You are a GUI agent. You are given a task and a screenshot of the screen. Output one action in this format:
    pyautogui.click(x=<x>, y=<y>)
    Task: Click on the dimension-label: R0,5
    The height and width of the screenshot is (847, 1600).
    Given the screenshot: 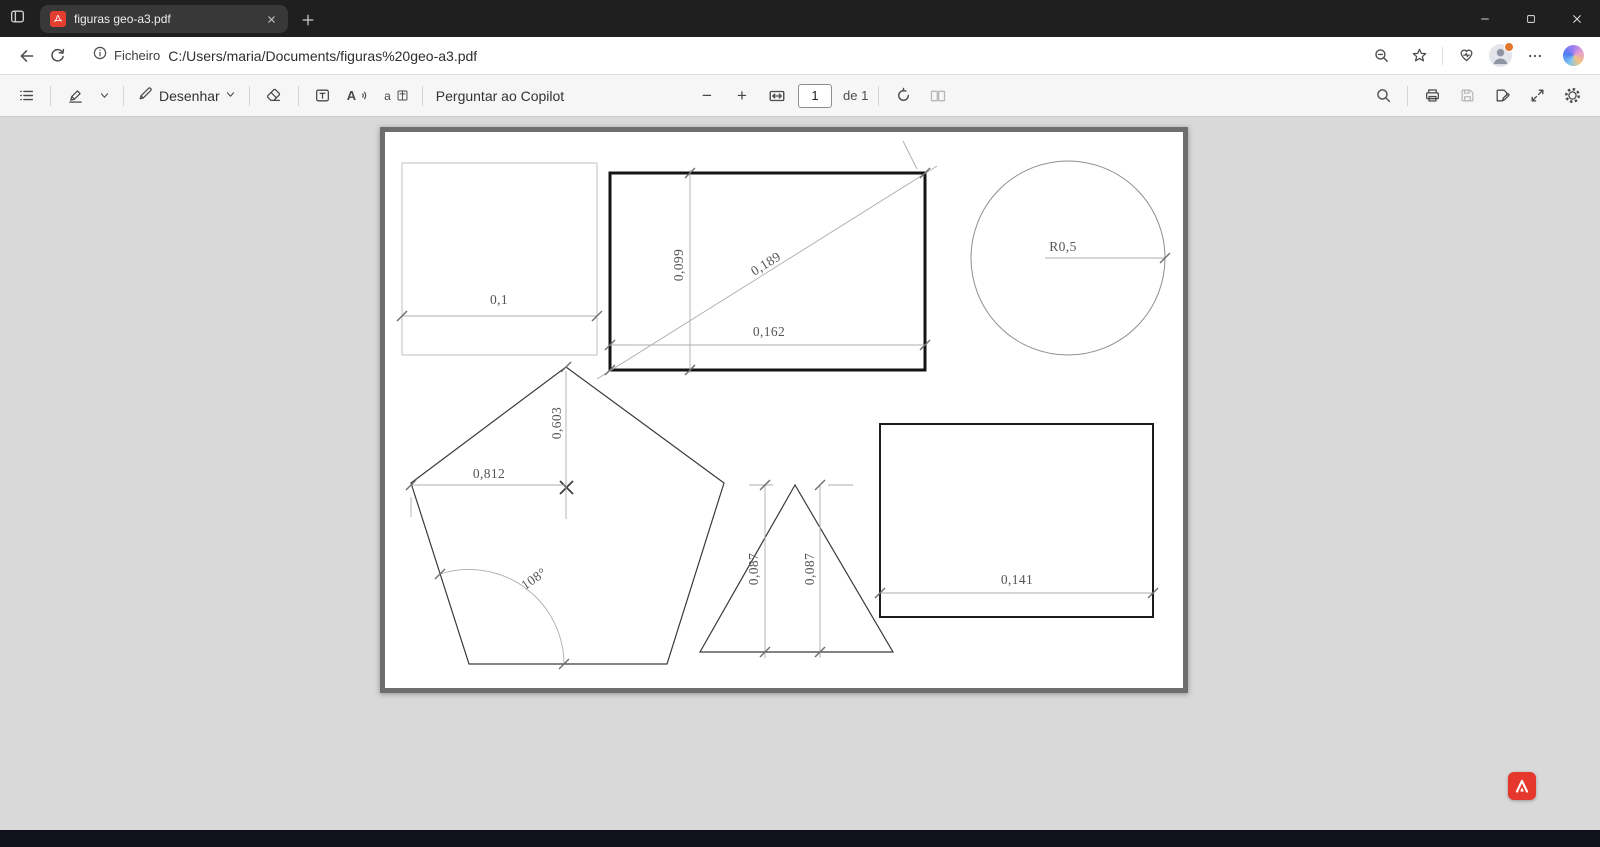 What is the action you would take?
    pyautogui.click(x=1062, y=246)
    